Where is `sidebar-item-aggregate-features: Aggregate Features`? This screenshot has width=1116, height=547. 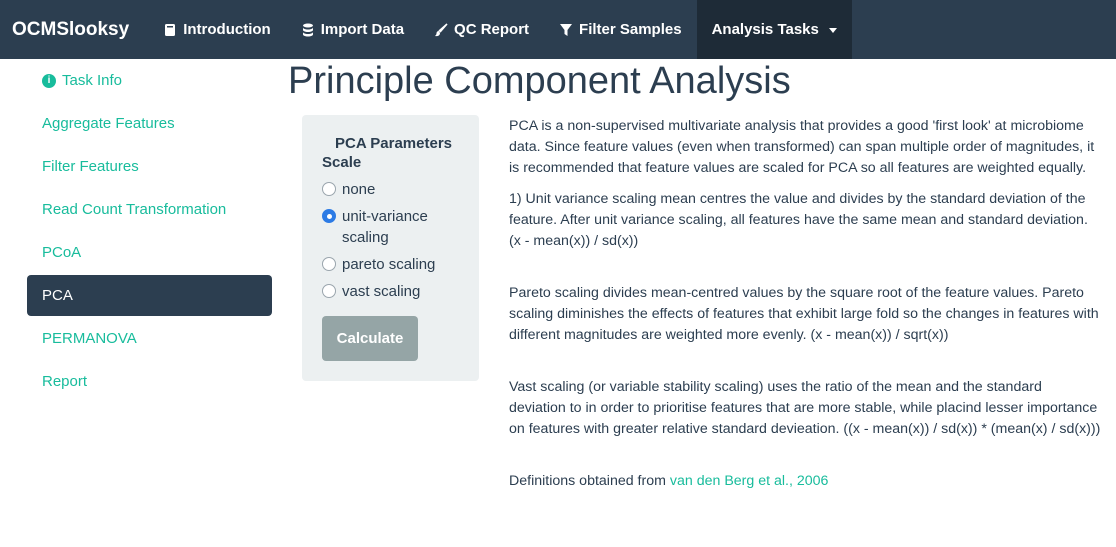 sidebar-item-aggregate-features: Aggregate Features is located at coordinates (149, 123).